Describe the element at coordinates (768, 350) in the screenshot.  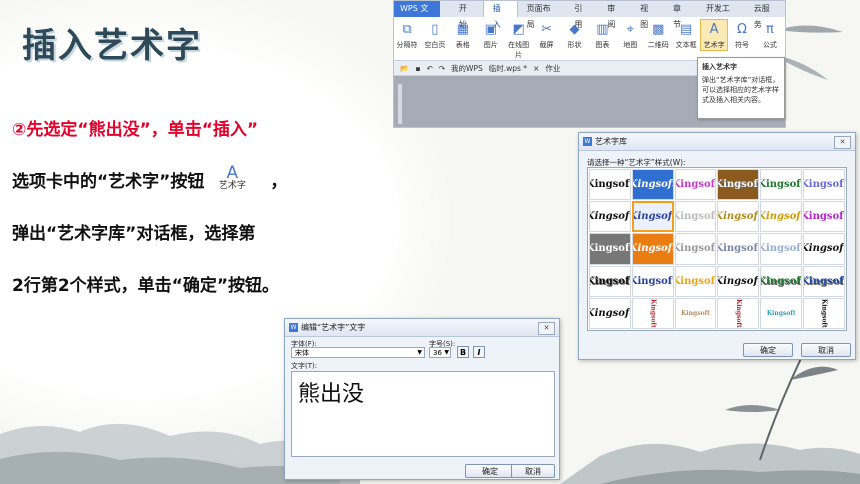
I see `ok-button: 确定` at that location.